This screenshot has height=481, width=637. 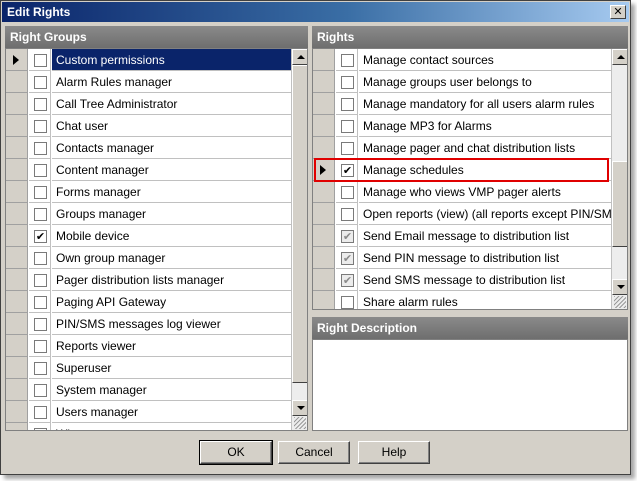 What do you see at coordinates (148, 258) in the screenshot?
I see `list-item: Own group manager` at bounding box center [148, 258].